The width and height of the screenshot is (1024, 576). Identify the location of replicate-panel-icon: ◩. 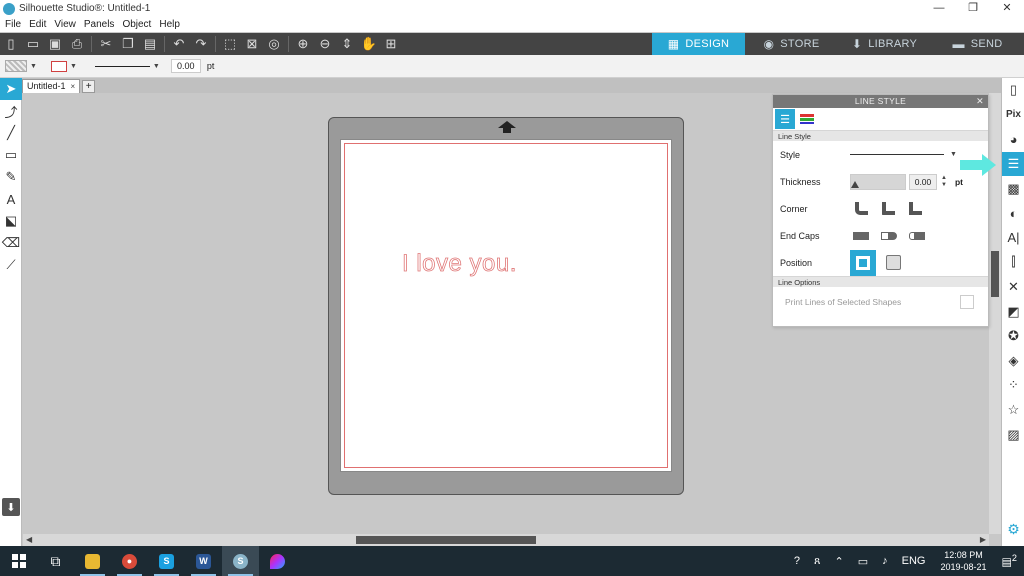
(1013, 311).